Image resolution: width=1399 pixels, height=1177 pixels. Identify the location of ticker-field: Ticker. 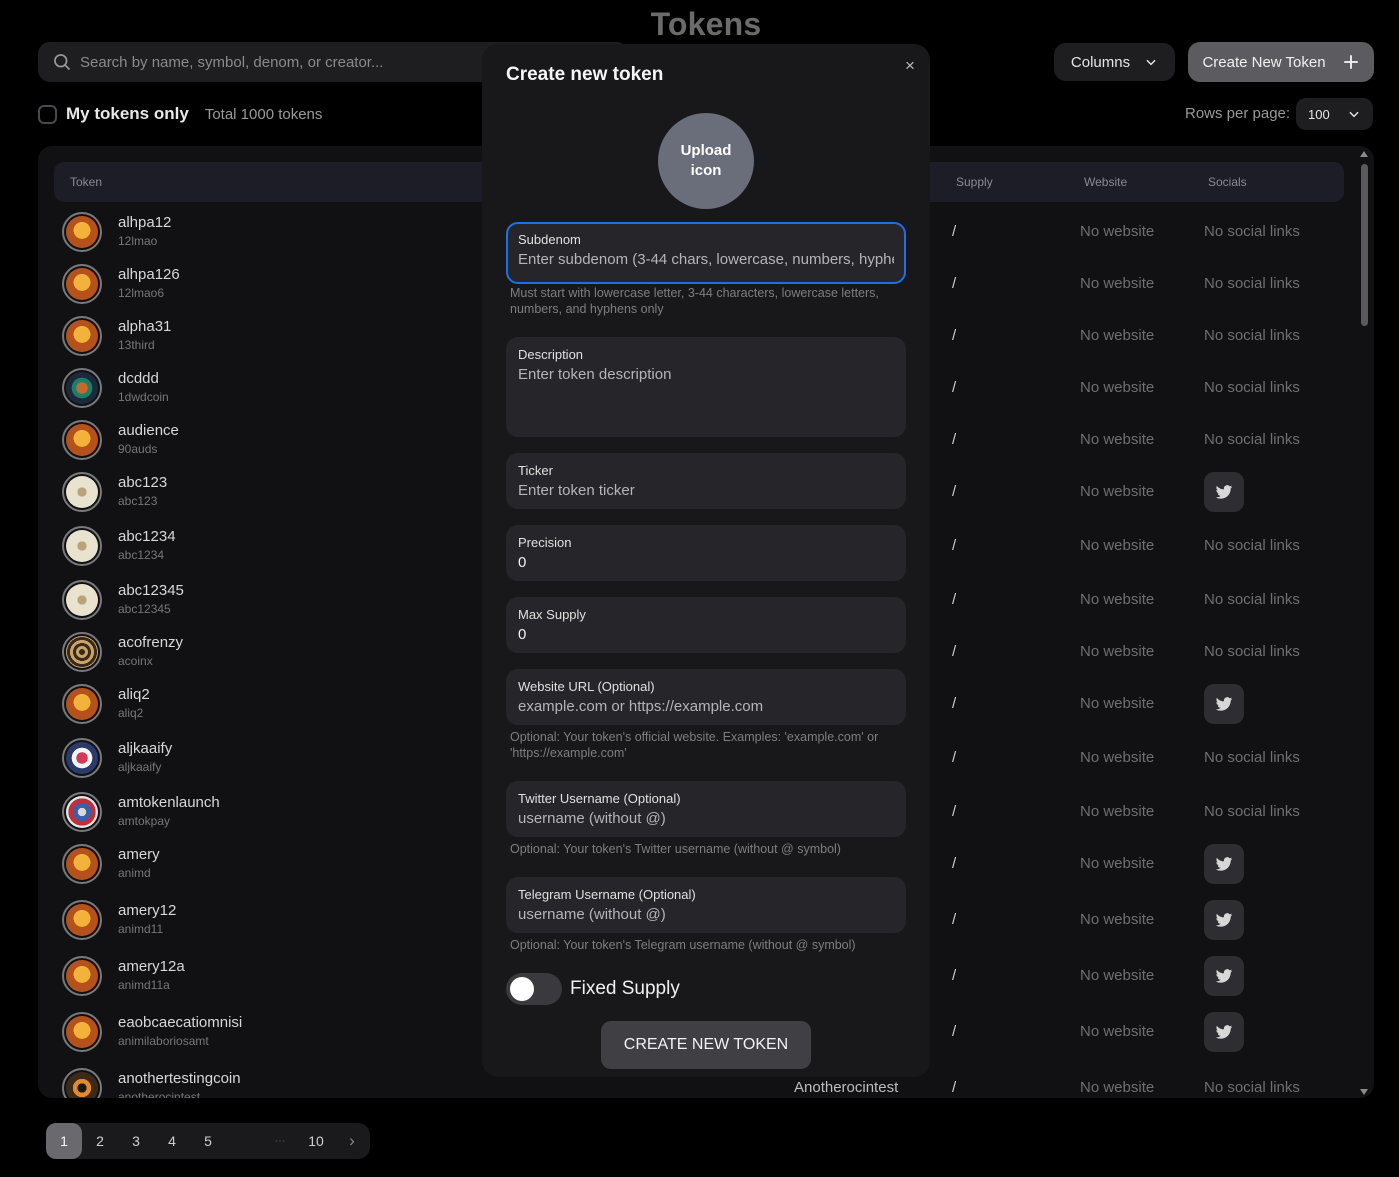
(706, 481).